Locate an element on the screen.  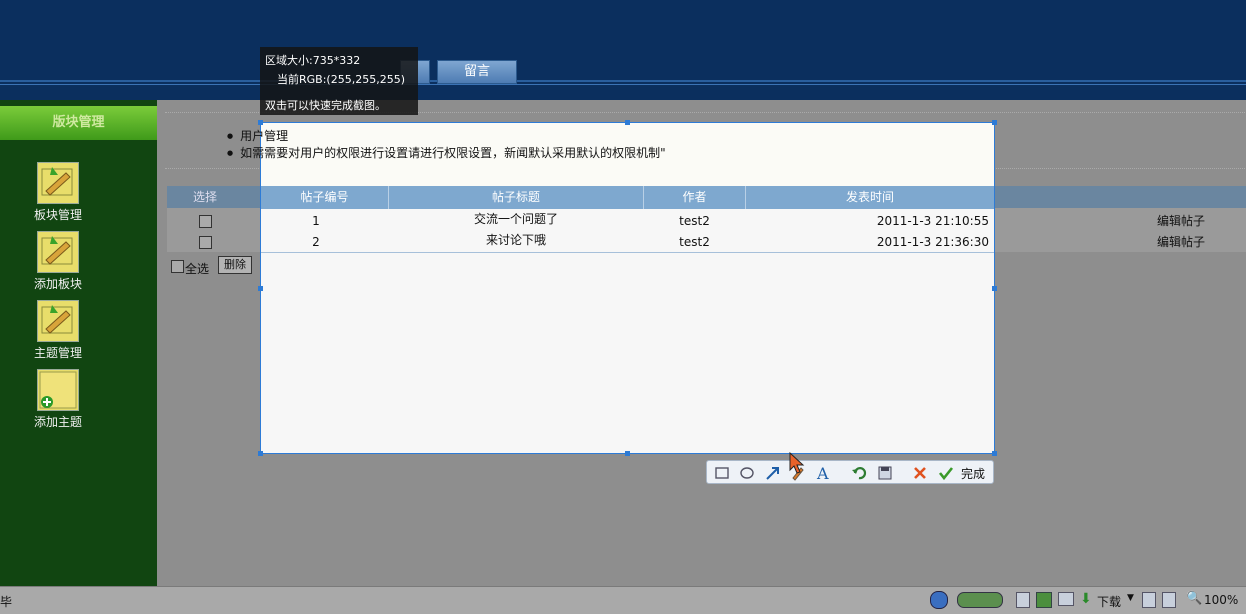
add-topic-icon is located at coordinates (58, 390).